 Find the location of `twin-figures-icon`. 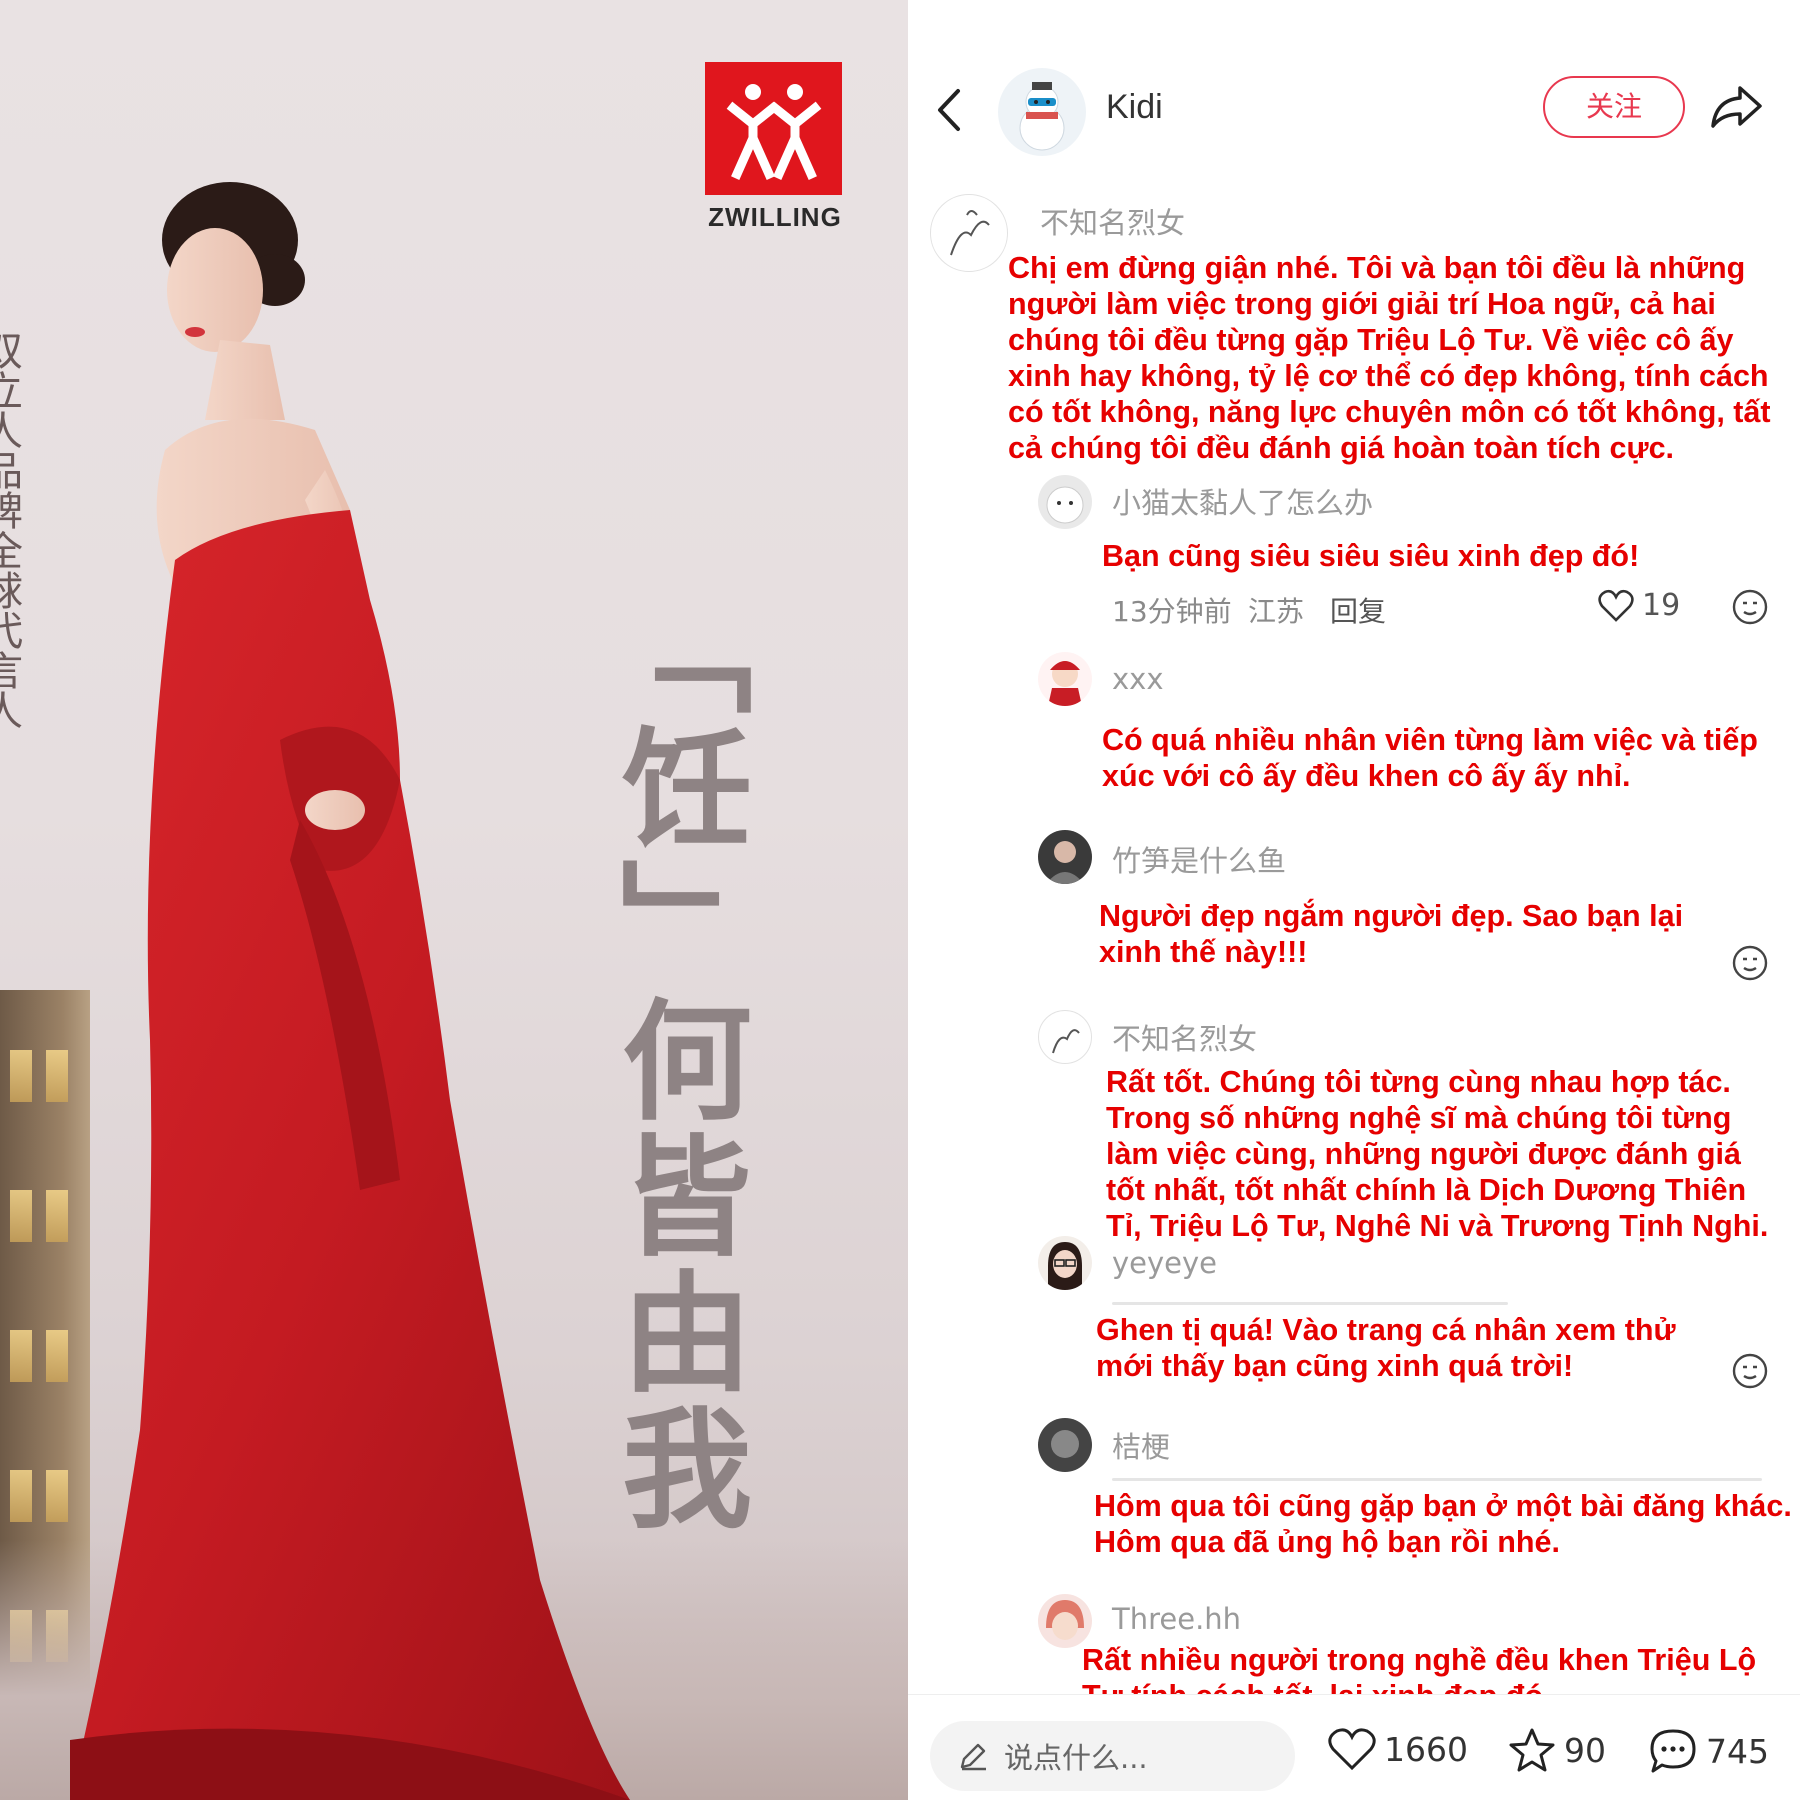

twin-figures-icon is located at coordinates (773, 131).